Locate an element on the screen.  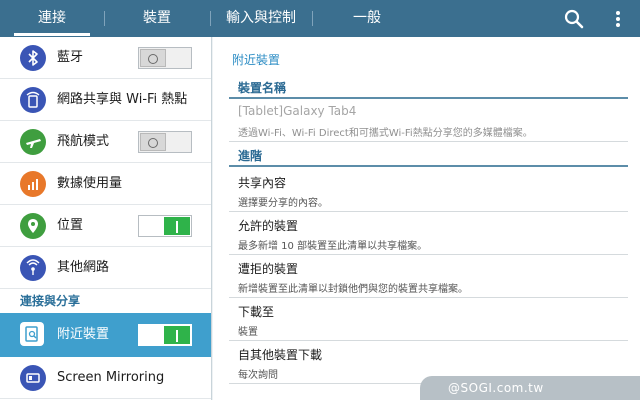
row-title: 遭拒的裝置 is located at coordinates (268, 269).